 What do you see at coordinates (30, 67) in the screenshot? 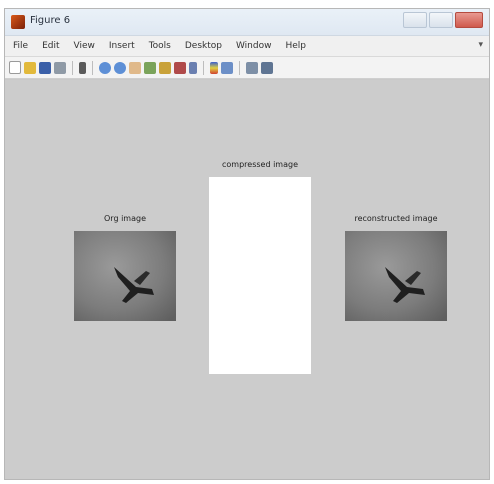
I see `open-file-icon` at bounding box center [30, 67].